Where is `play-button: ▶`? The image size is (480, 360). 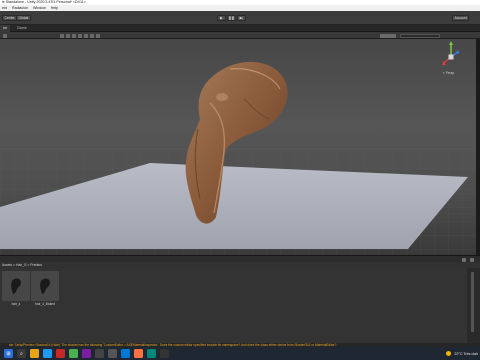
play-button: ▶ is located at coordinates (221, 18).